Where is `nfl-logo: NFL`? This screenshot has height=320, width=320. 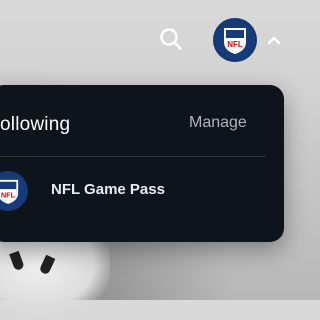 nfl-logo: NFL is located at coordinates (14, 191).